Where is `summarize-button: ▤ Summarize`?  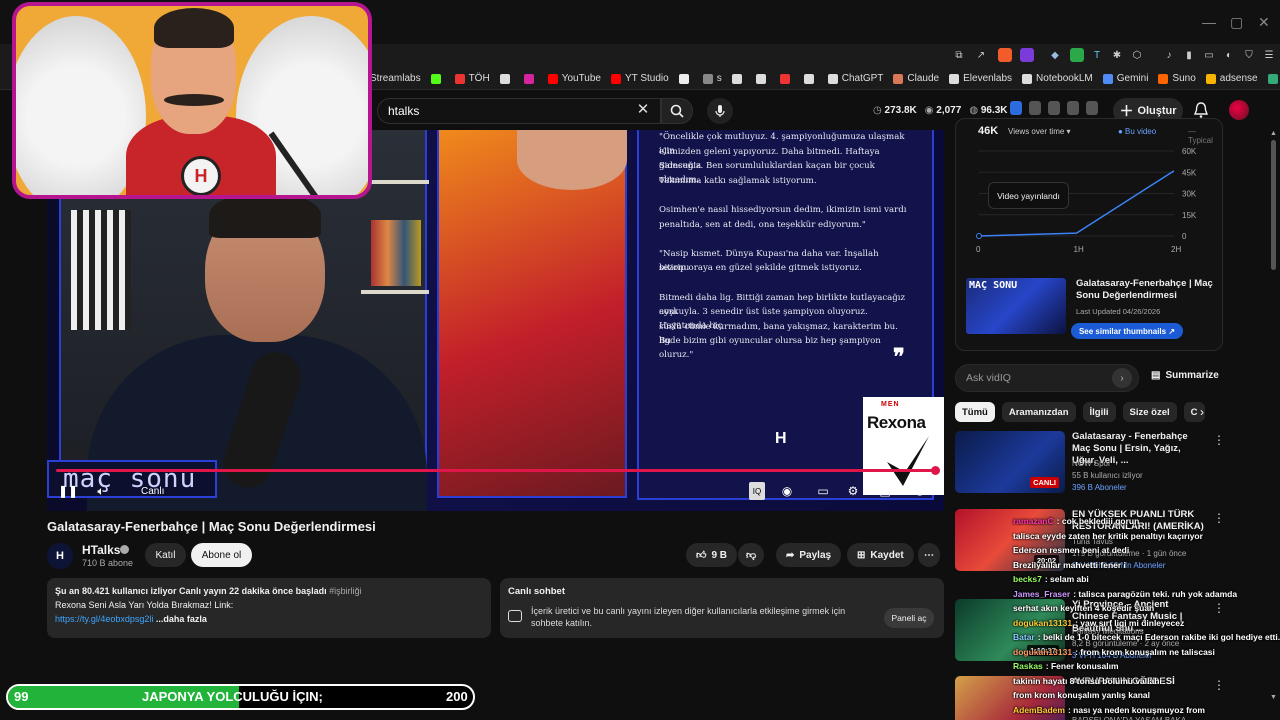 summarize-button: ▤ Summarize is located at coordinates (1185, 375).